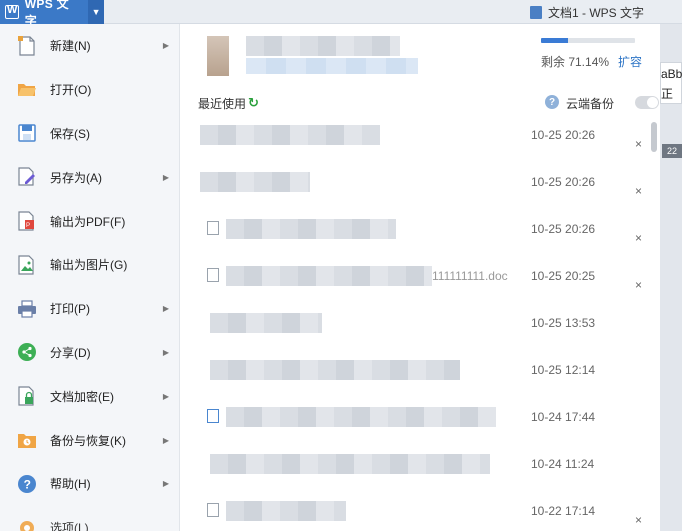  I want to click on menu-item-export-pdf: P 输出为PDF(F), so click(89, 221).